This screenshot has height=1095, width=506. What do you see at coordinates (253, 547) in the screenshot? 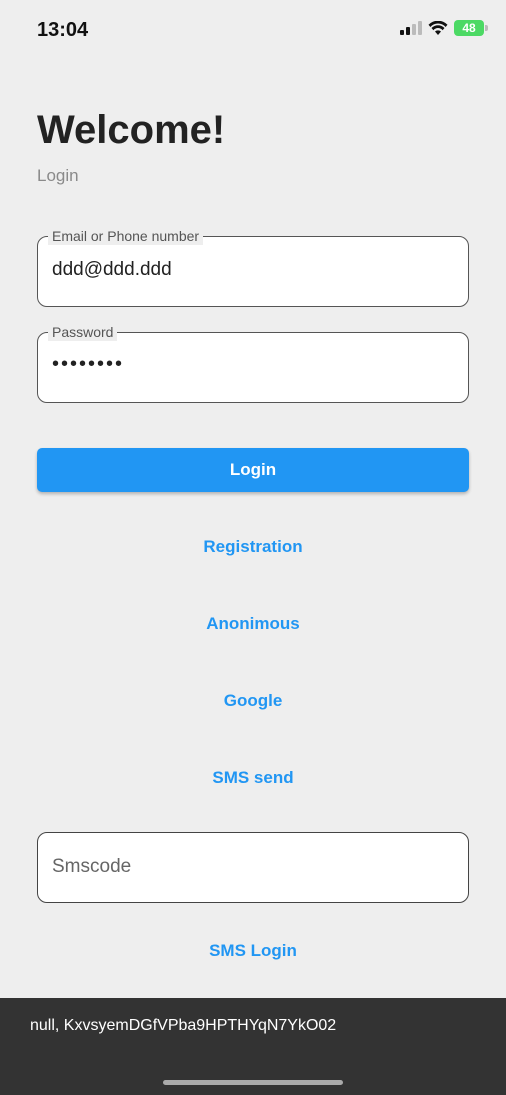
I see `registration-button: Registration` at bounding box center [253, 547].